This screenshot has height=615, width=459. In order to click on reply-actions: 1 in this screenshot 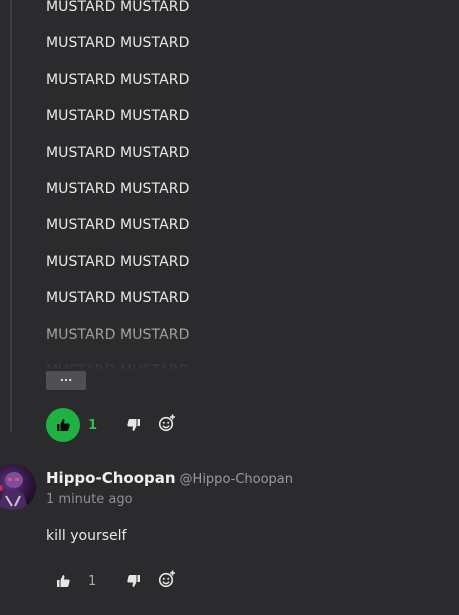, I will do `click(115, 581)`.